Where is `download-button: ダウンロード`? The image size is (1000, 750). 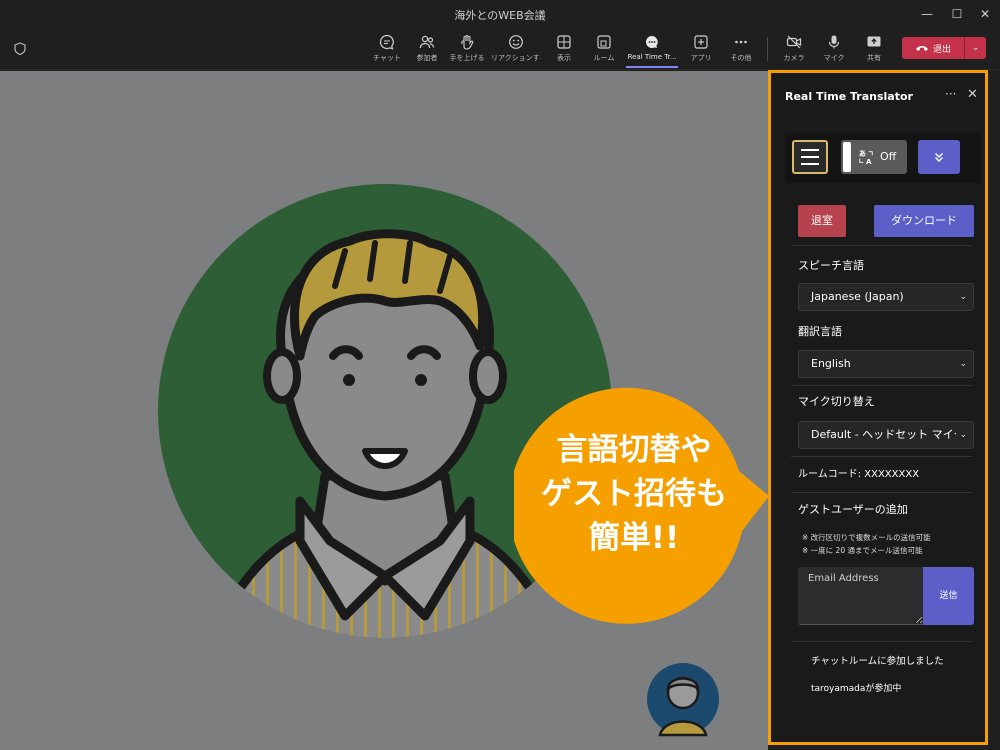
download-button: ダウンロード is located at coordinates (924, 221).